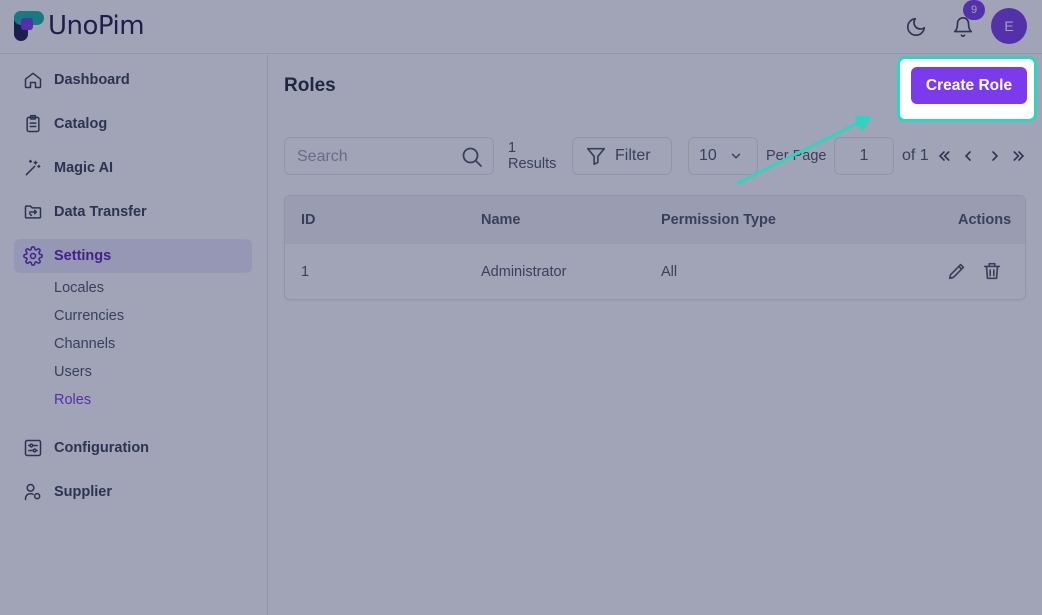  Describe the element at coordinates (472, 159) in the screenshot. I see `search-icon` at that location.